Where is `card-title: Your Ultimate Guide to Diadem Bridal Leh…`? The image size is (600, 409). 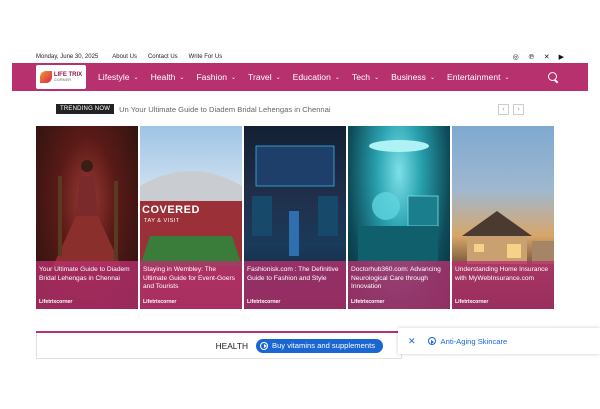
card-title: Your Ultimate Guide to Diadem Bridal Leh… is located at coordinates (87, 274).